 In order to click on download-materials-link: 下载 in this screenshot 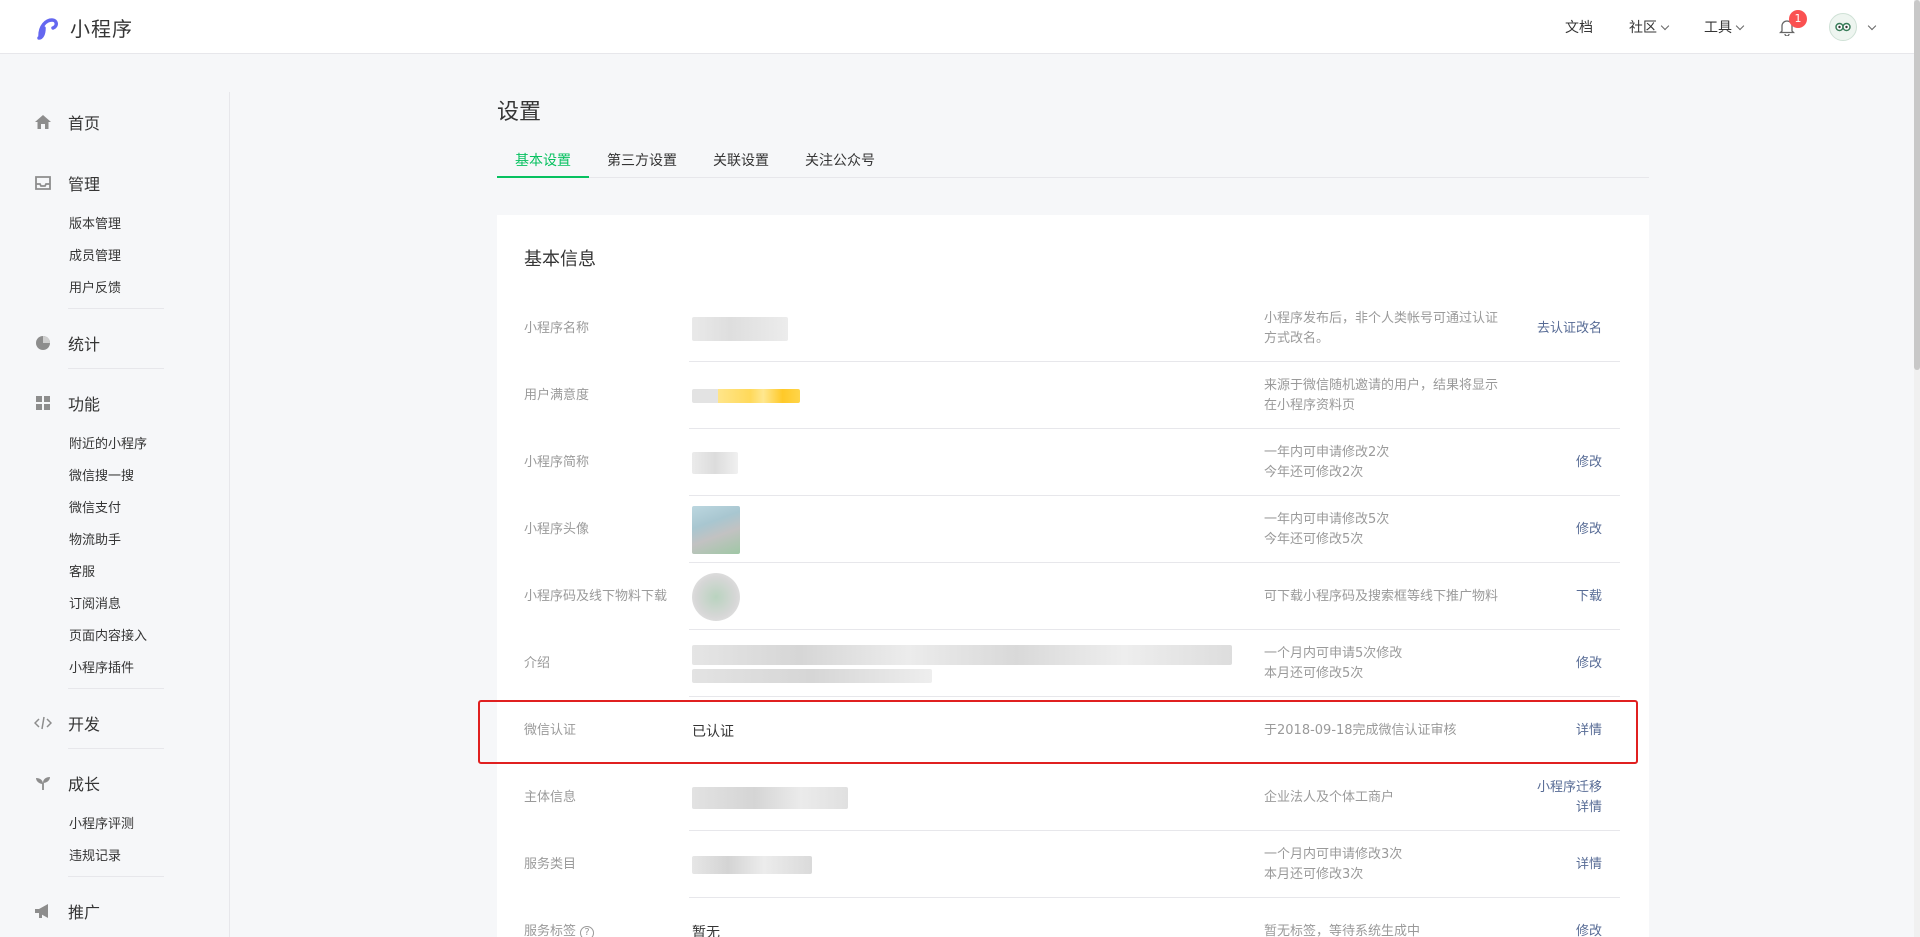, I will do `click(1589, 596)`.